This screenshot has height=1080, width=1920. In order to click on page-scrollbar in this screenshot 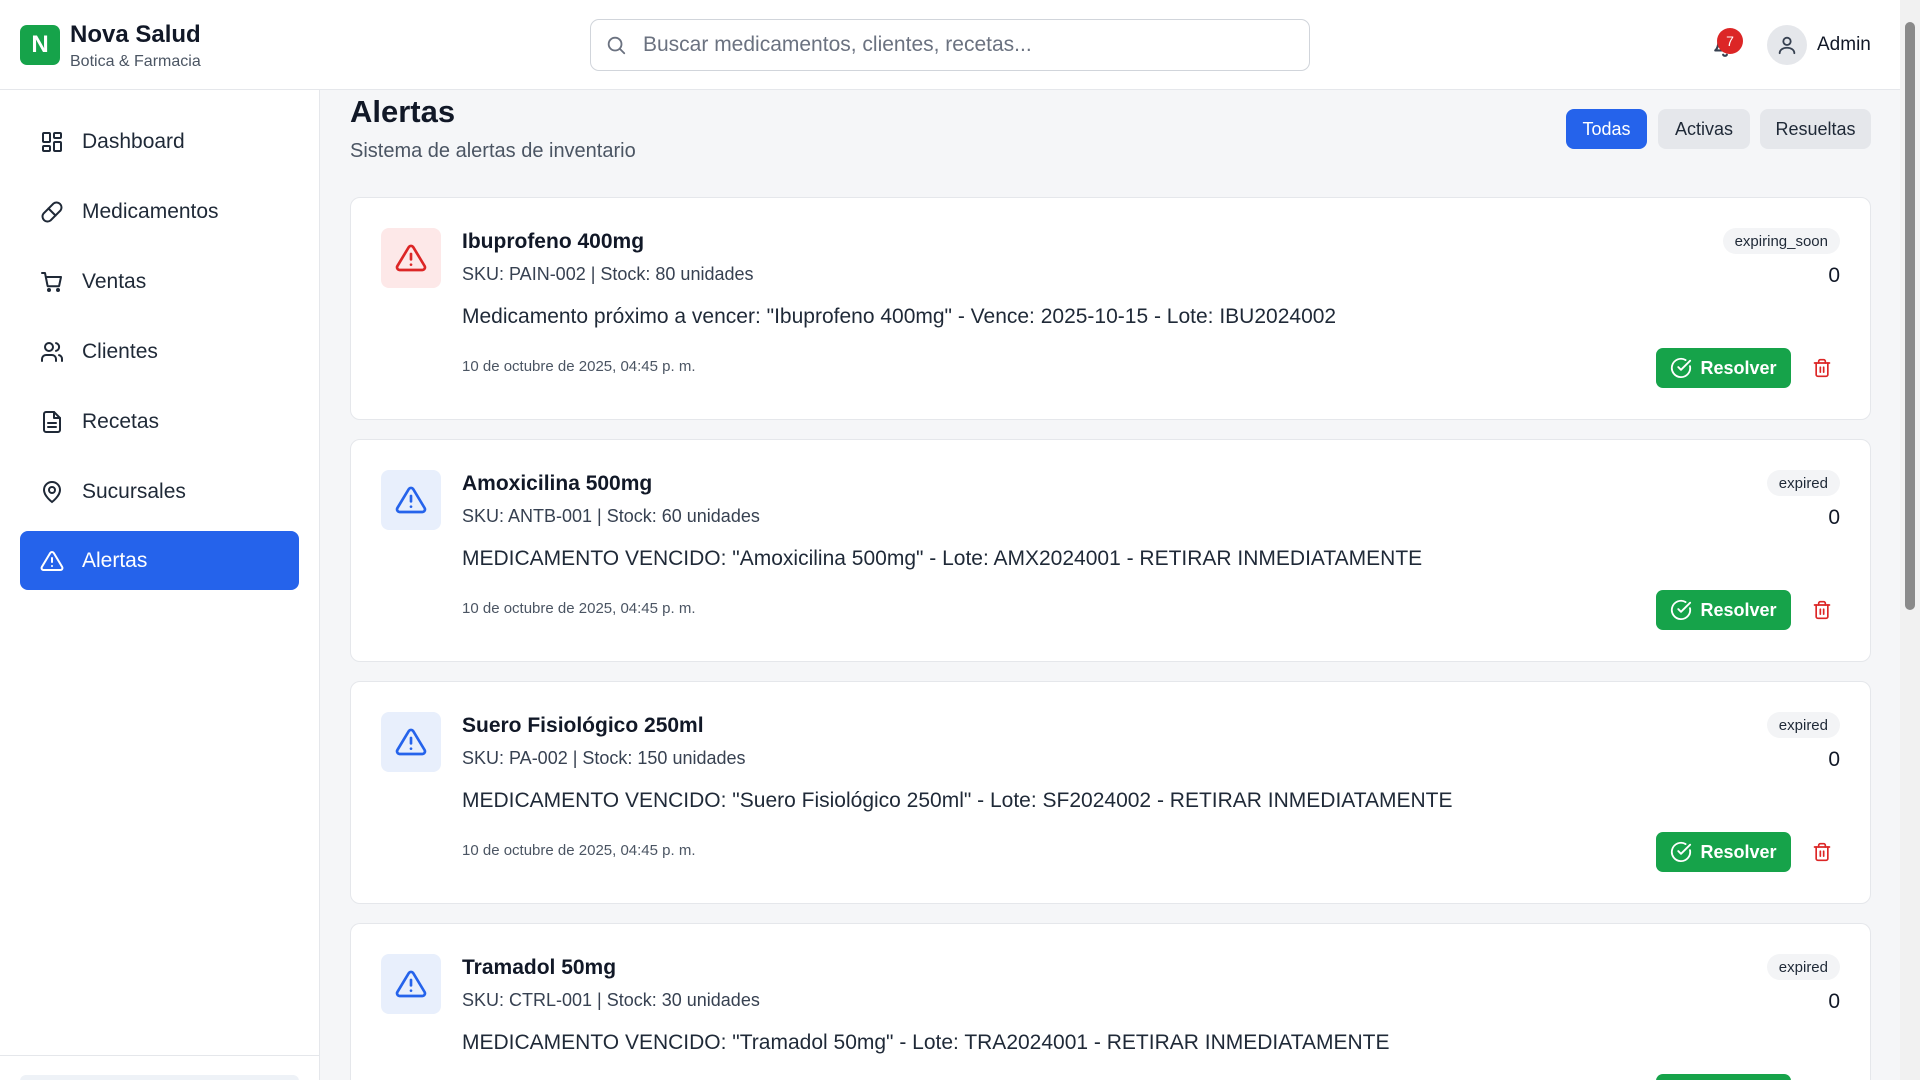, I will do `click(1910, 540)`.